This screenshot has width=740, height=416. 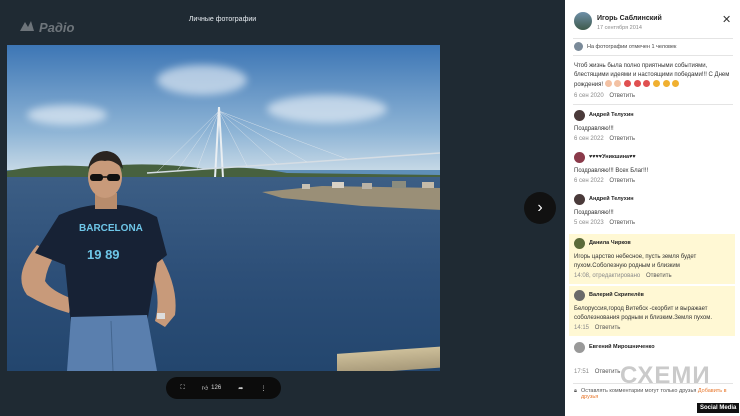 I want to click on schemy-watermark: СХЕМИ, so click(x=665, y=375).